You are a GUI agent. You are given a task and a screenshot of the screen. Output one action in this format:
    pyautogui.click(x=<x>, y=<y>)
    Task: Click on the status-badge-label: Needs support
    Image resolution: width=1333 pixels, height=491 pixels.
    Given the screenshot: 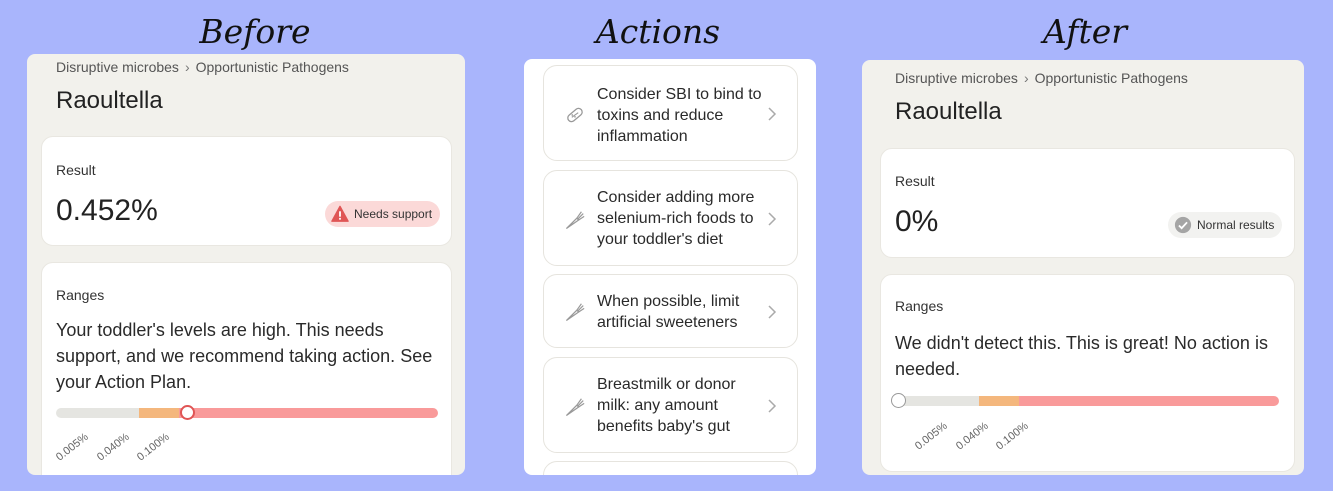 What is the action you would take?
    pyautogui.click(x=393, y=214)
    